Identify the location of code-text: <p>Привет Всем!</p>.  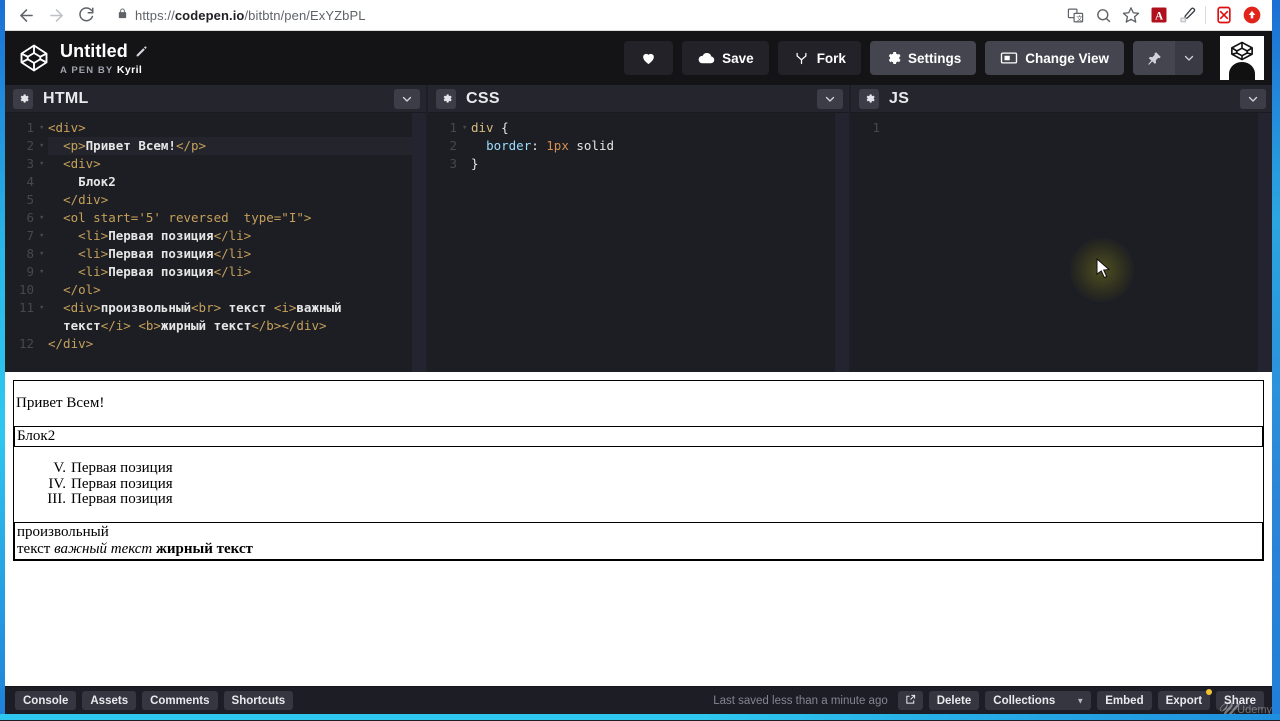
(237, 146).